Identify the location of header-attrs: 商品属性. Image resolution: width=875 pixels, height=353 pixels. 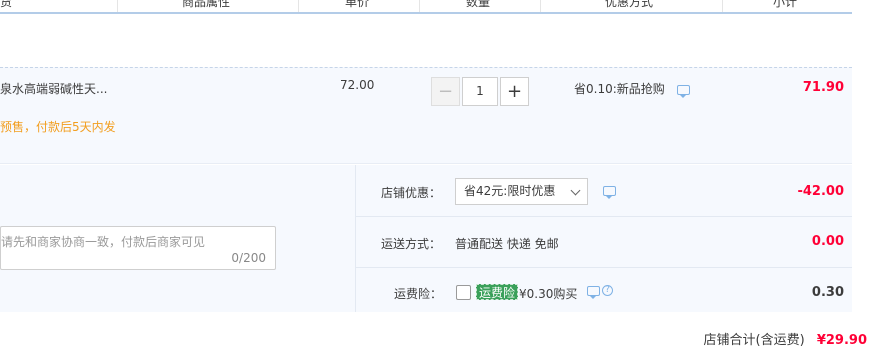
(206, 4).